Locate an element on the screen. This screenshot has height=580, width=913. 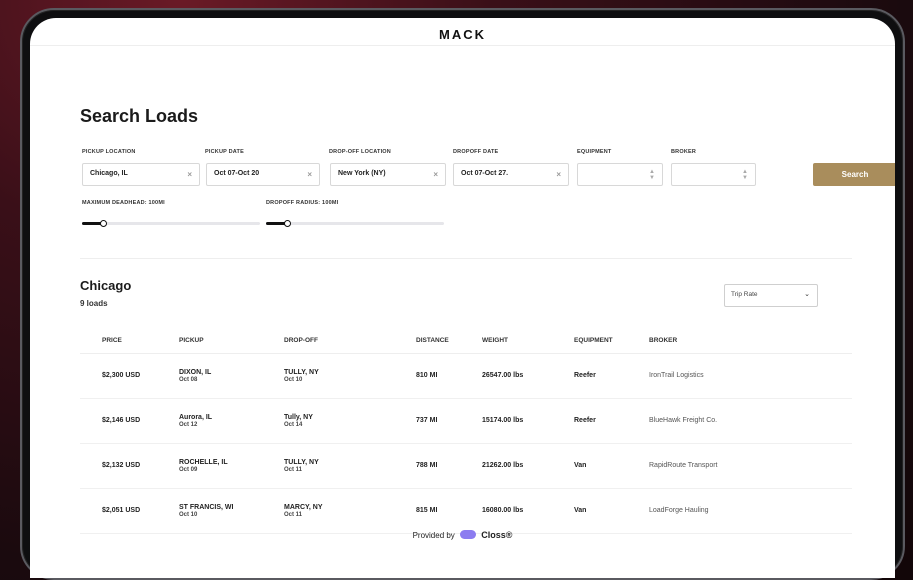
top-bar: MACK is located at coordinates (462, 32).